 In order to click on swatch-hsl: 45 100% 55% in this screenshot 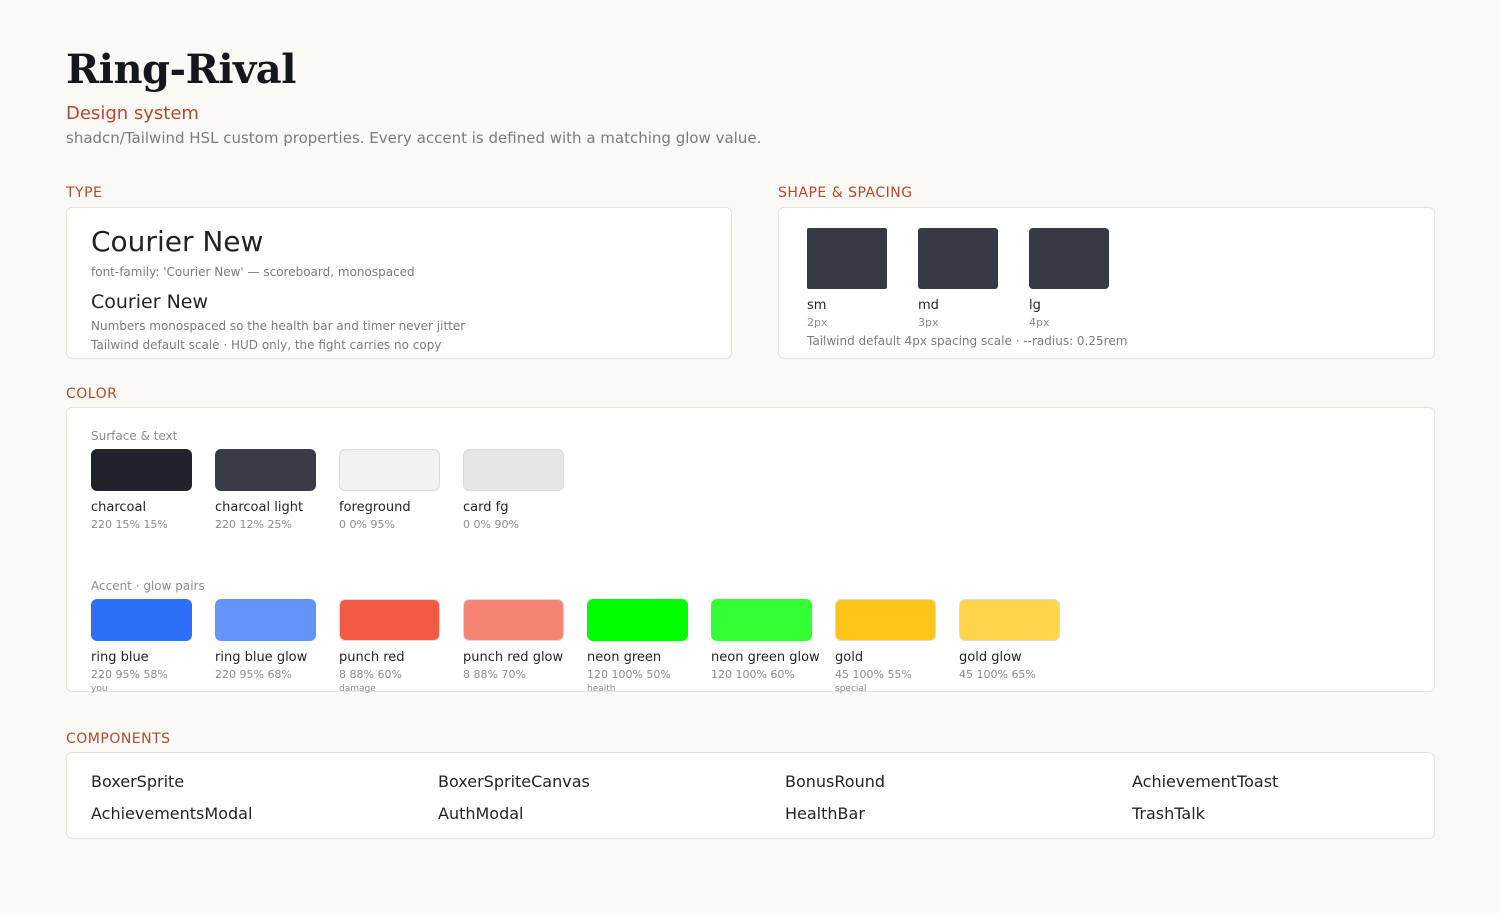, I will do `click(873, 674)`.